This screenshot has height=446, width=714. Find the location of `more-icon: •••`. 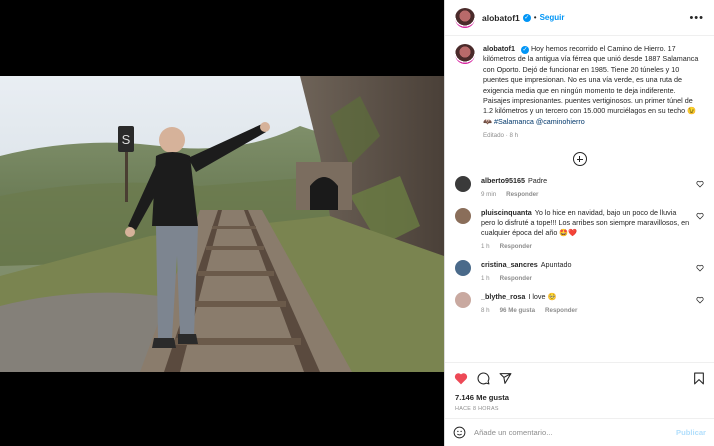

more-icon: ••• is located at coordinates (696, 18).